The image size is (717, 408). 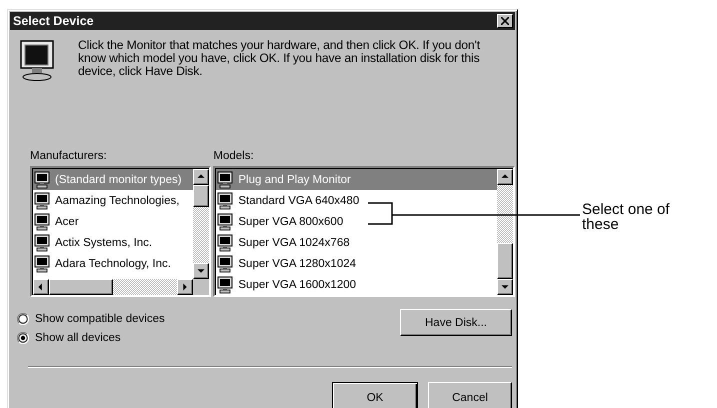 What do you see at coordinates (356, 200) in the screenshot?
I see `list-item: Standard VGA 640x480` at bounding box center [356, 200].